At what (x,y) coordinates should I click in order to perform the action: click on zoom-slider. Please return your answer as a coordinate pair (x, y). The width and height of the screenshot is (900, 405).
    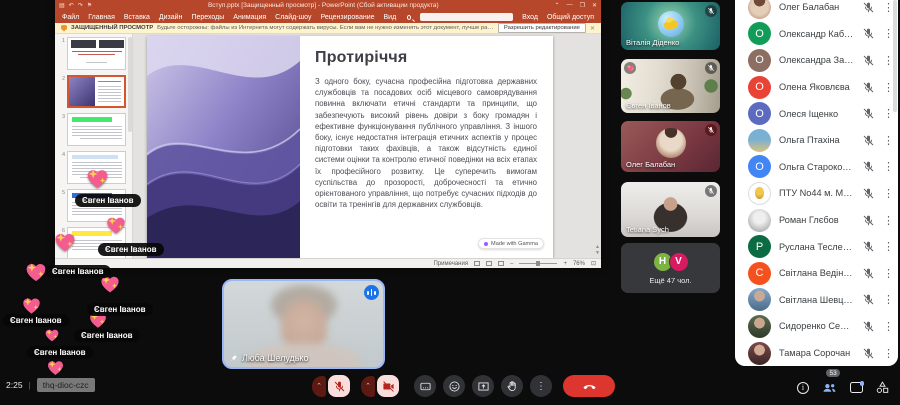
    Looking at the image, I should click on (538, 263).